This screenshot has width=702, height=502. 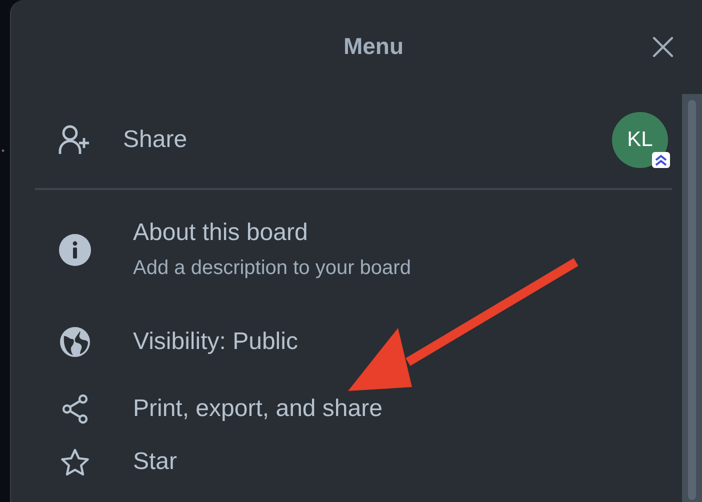 What do you see at coordinates (353, 342) in the screenshot?
I see `menu-item: Visibility: Public` at bounding box center [353, 342].